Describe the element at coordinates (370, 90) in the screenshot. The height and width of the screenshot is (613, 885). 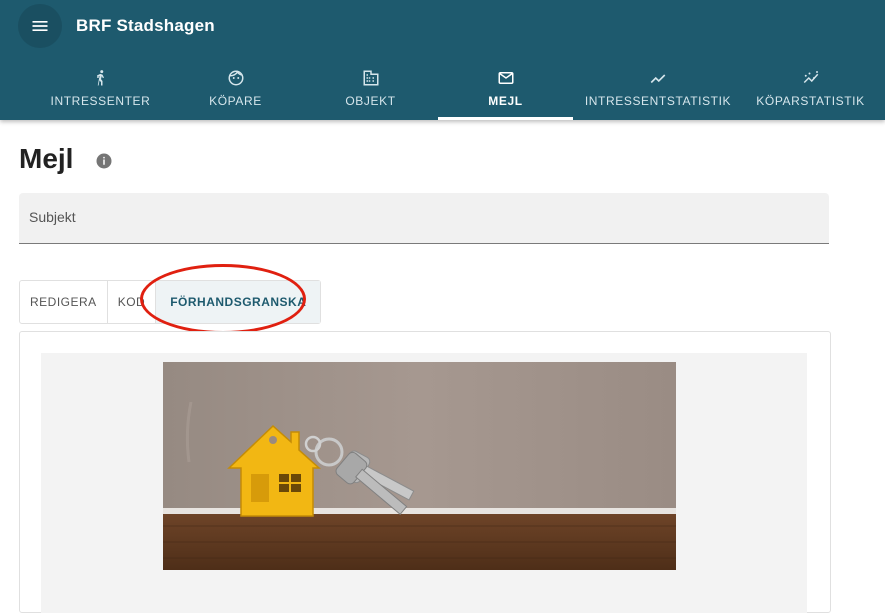
I see `tab-objekt: OBJEKT` at that location.